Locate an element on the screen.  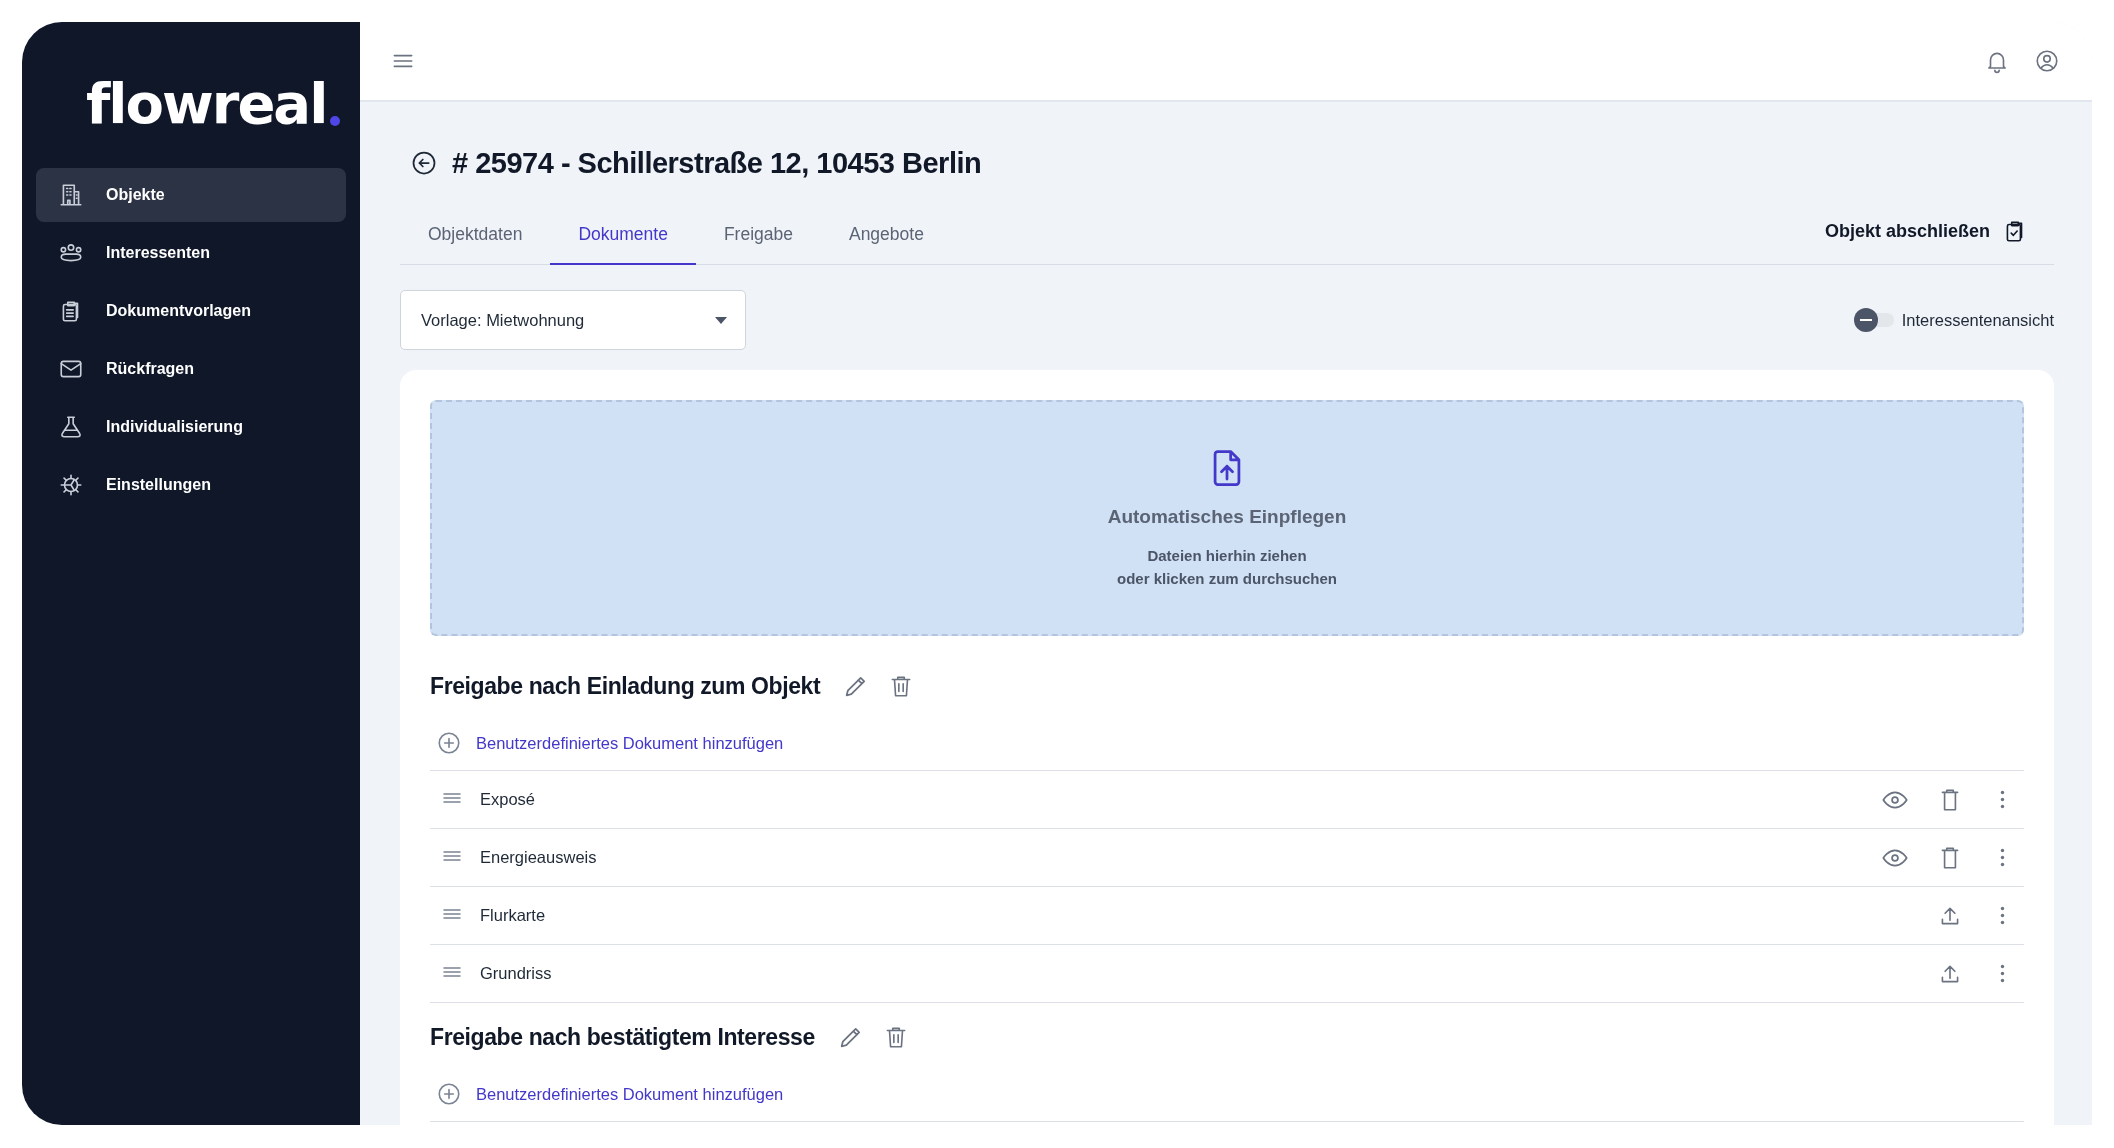
back-button is located at coordinates (424, 163).